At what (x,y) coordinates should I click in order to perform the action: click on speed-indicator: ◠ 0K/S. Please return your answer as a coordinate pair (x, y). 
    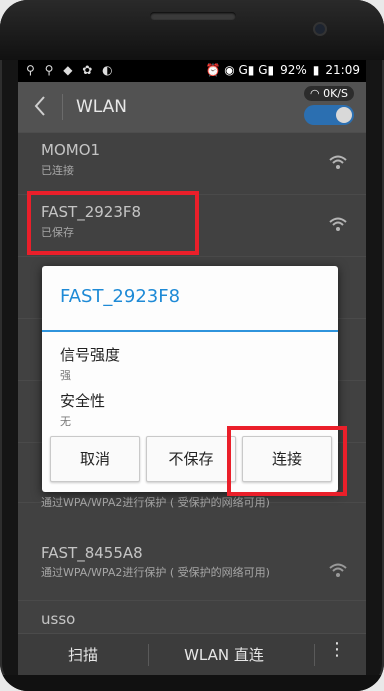
    Looking at the image, I should click on (328, 93).